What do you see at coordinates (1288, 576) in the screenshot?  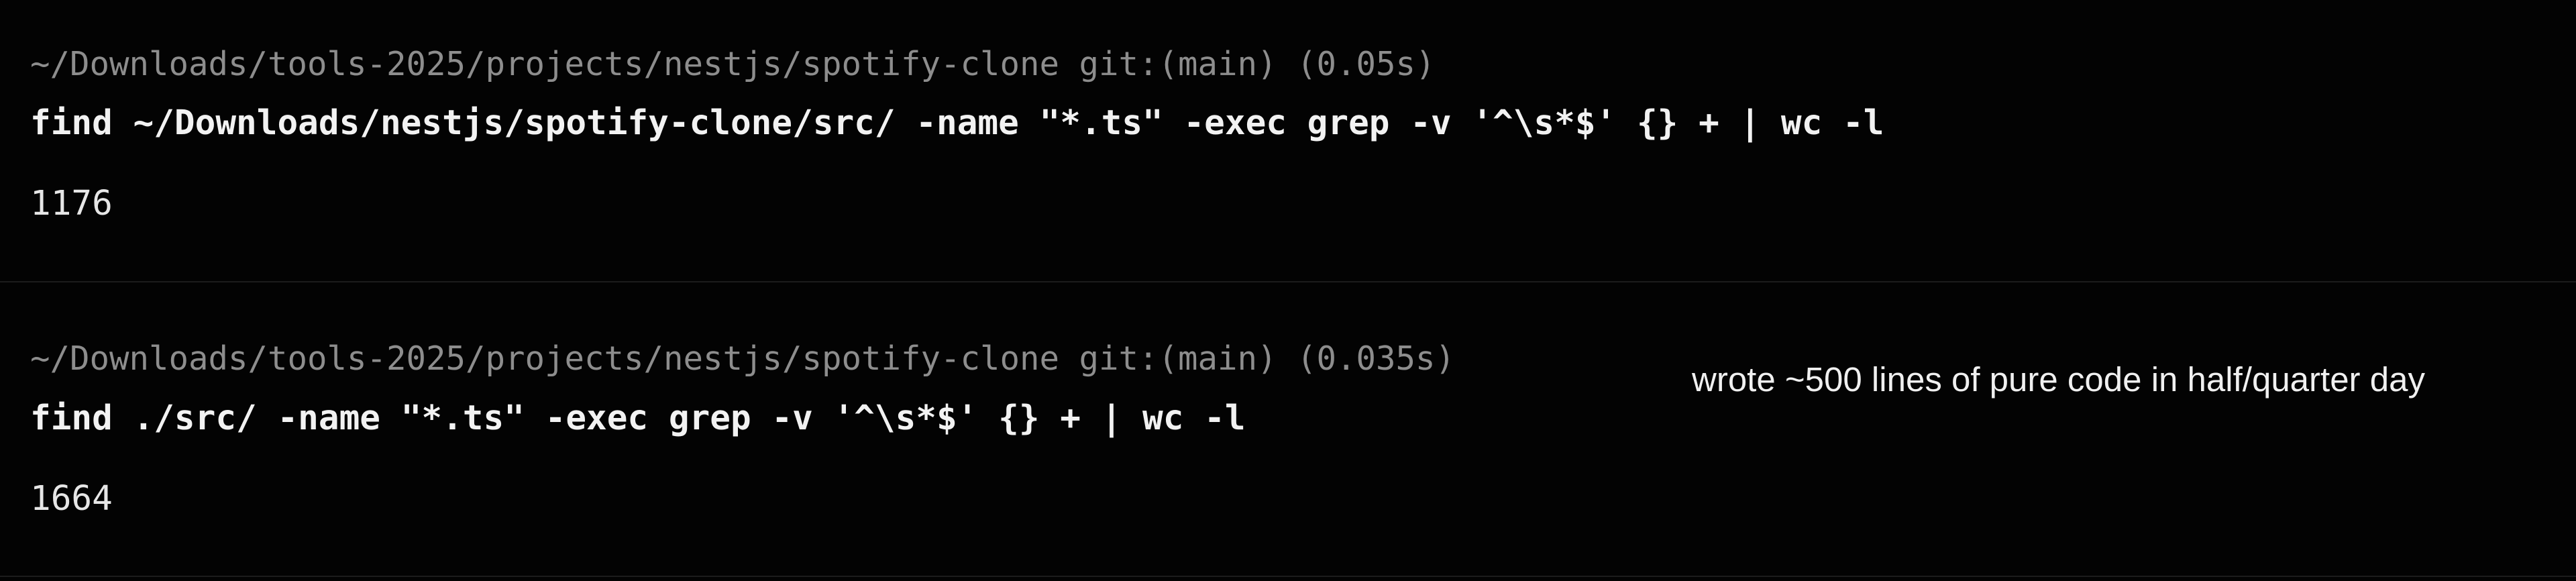 I see `block-divider` at bounding box center [1288, 576].